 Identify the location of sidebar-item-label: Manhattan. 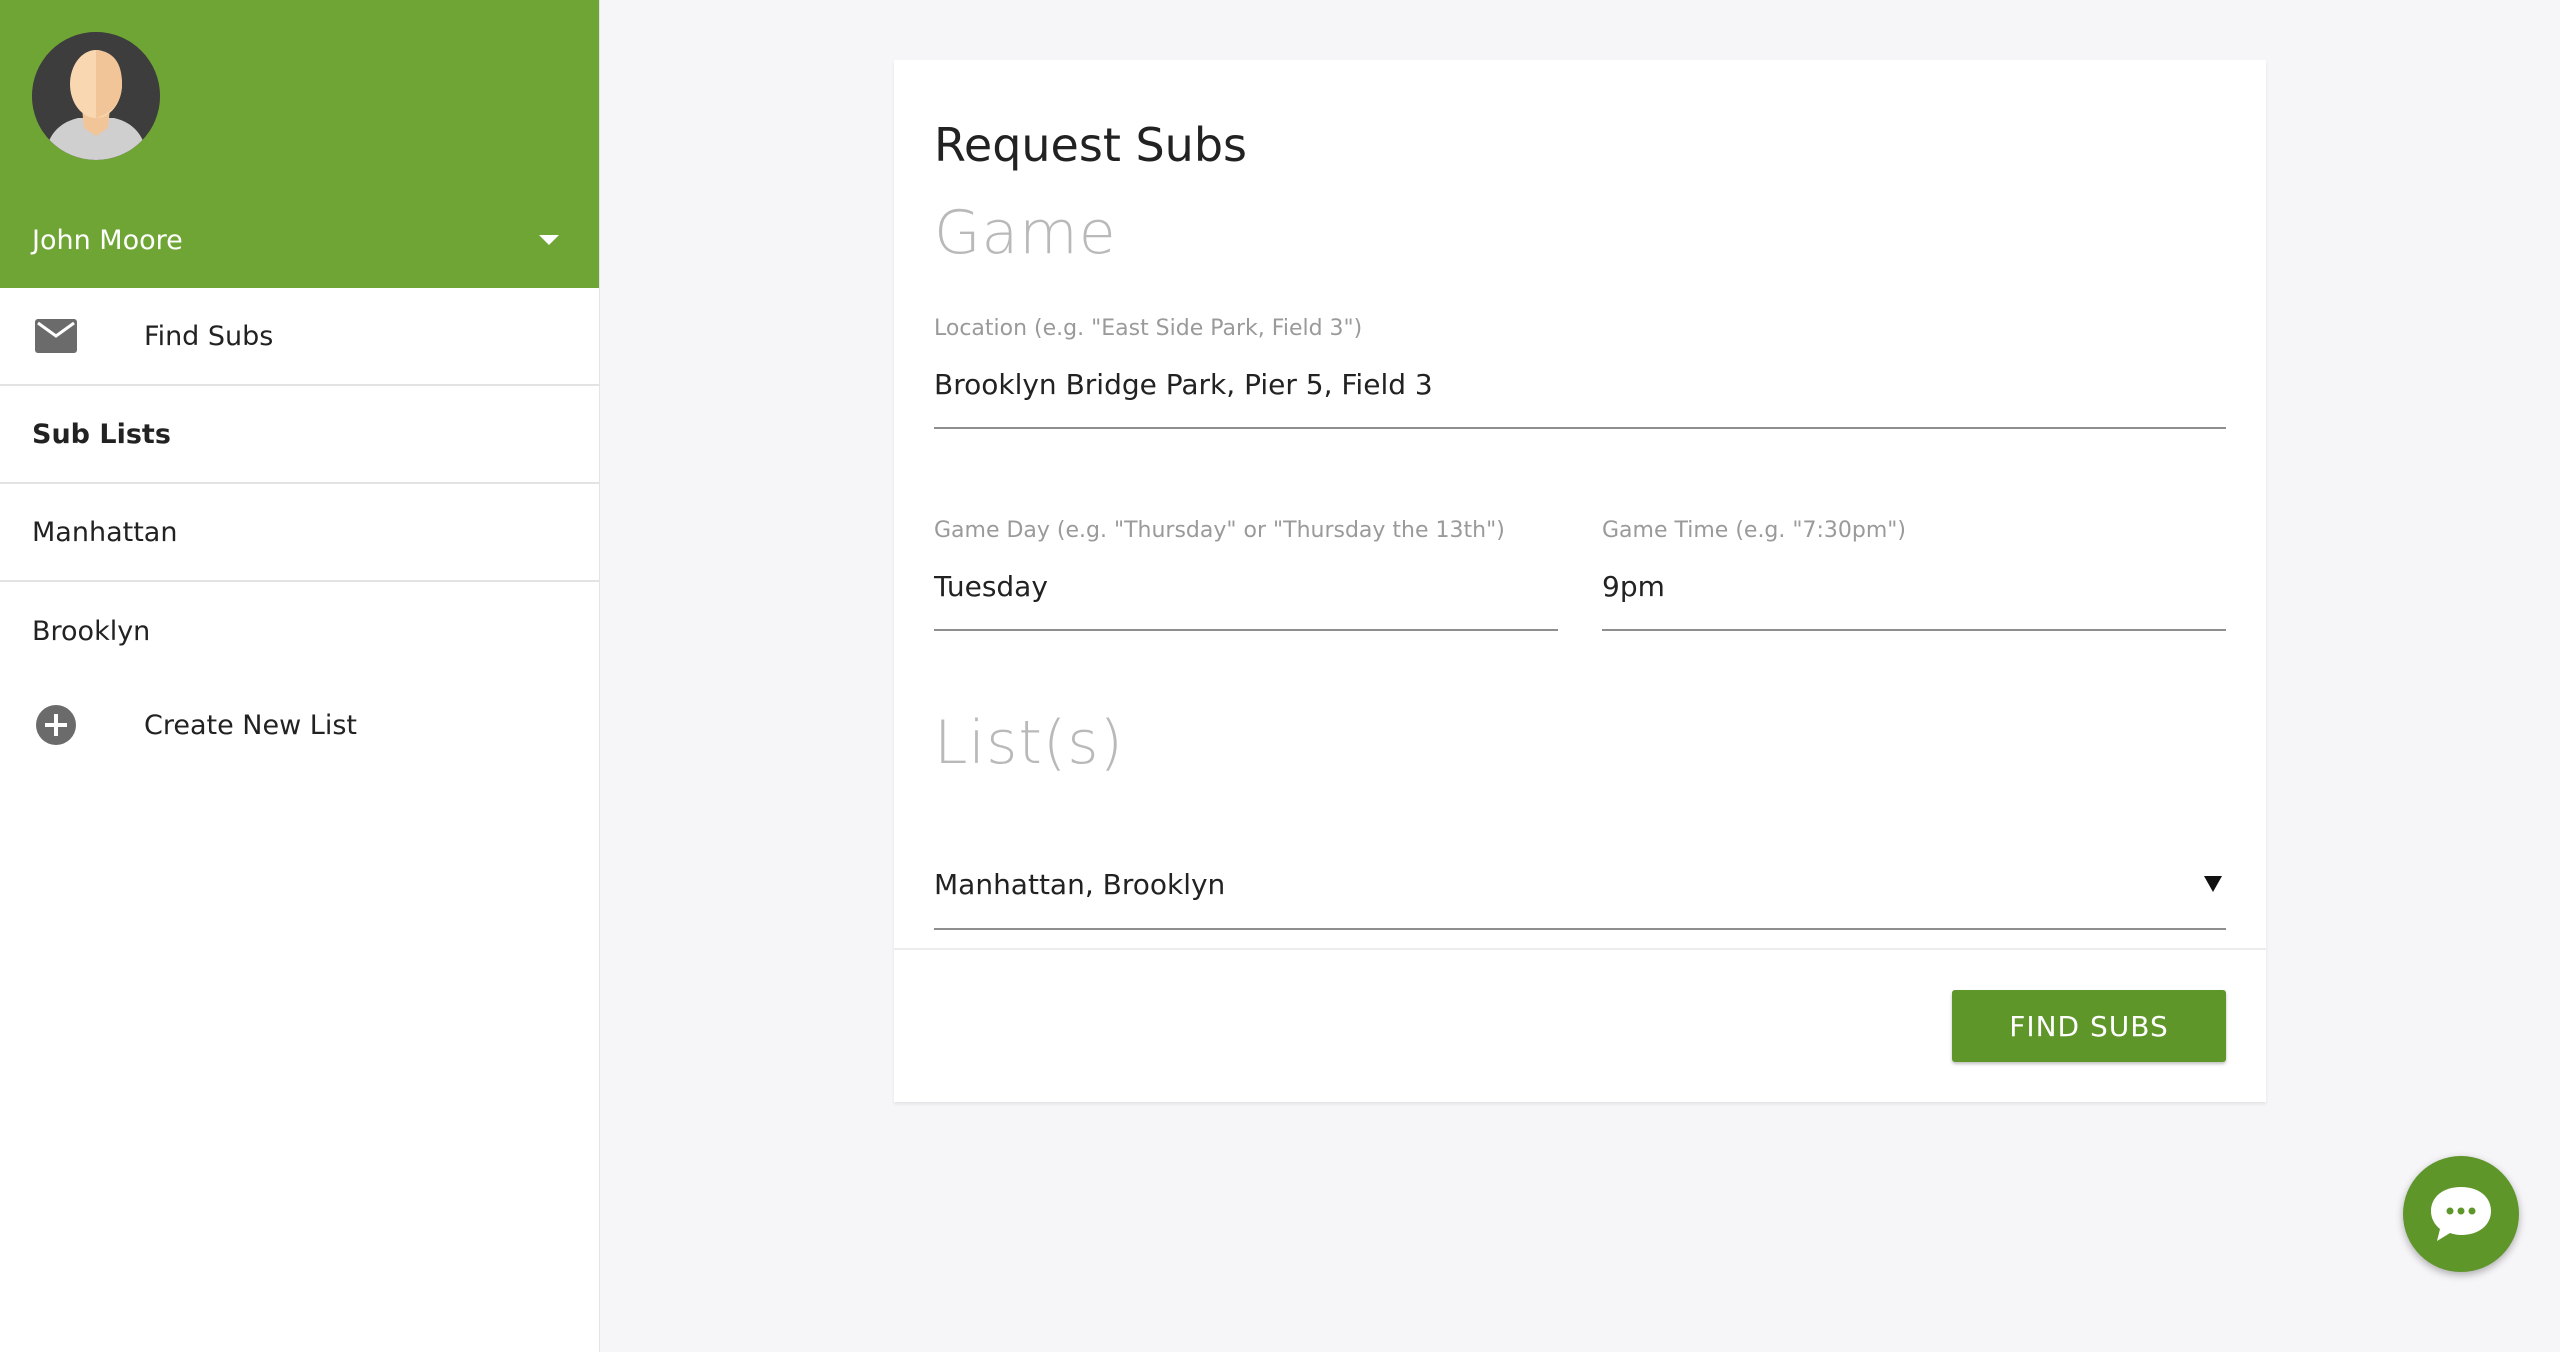
(105, 532).